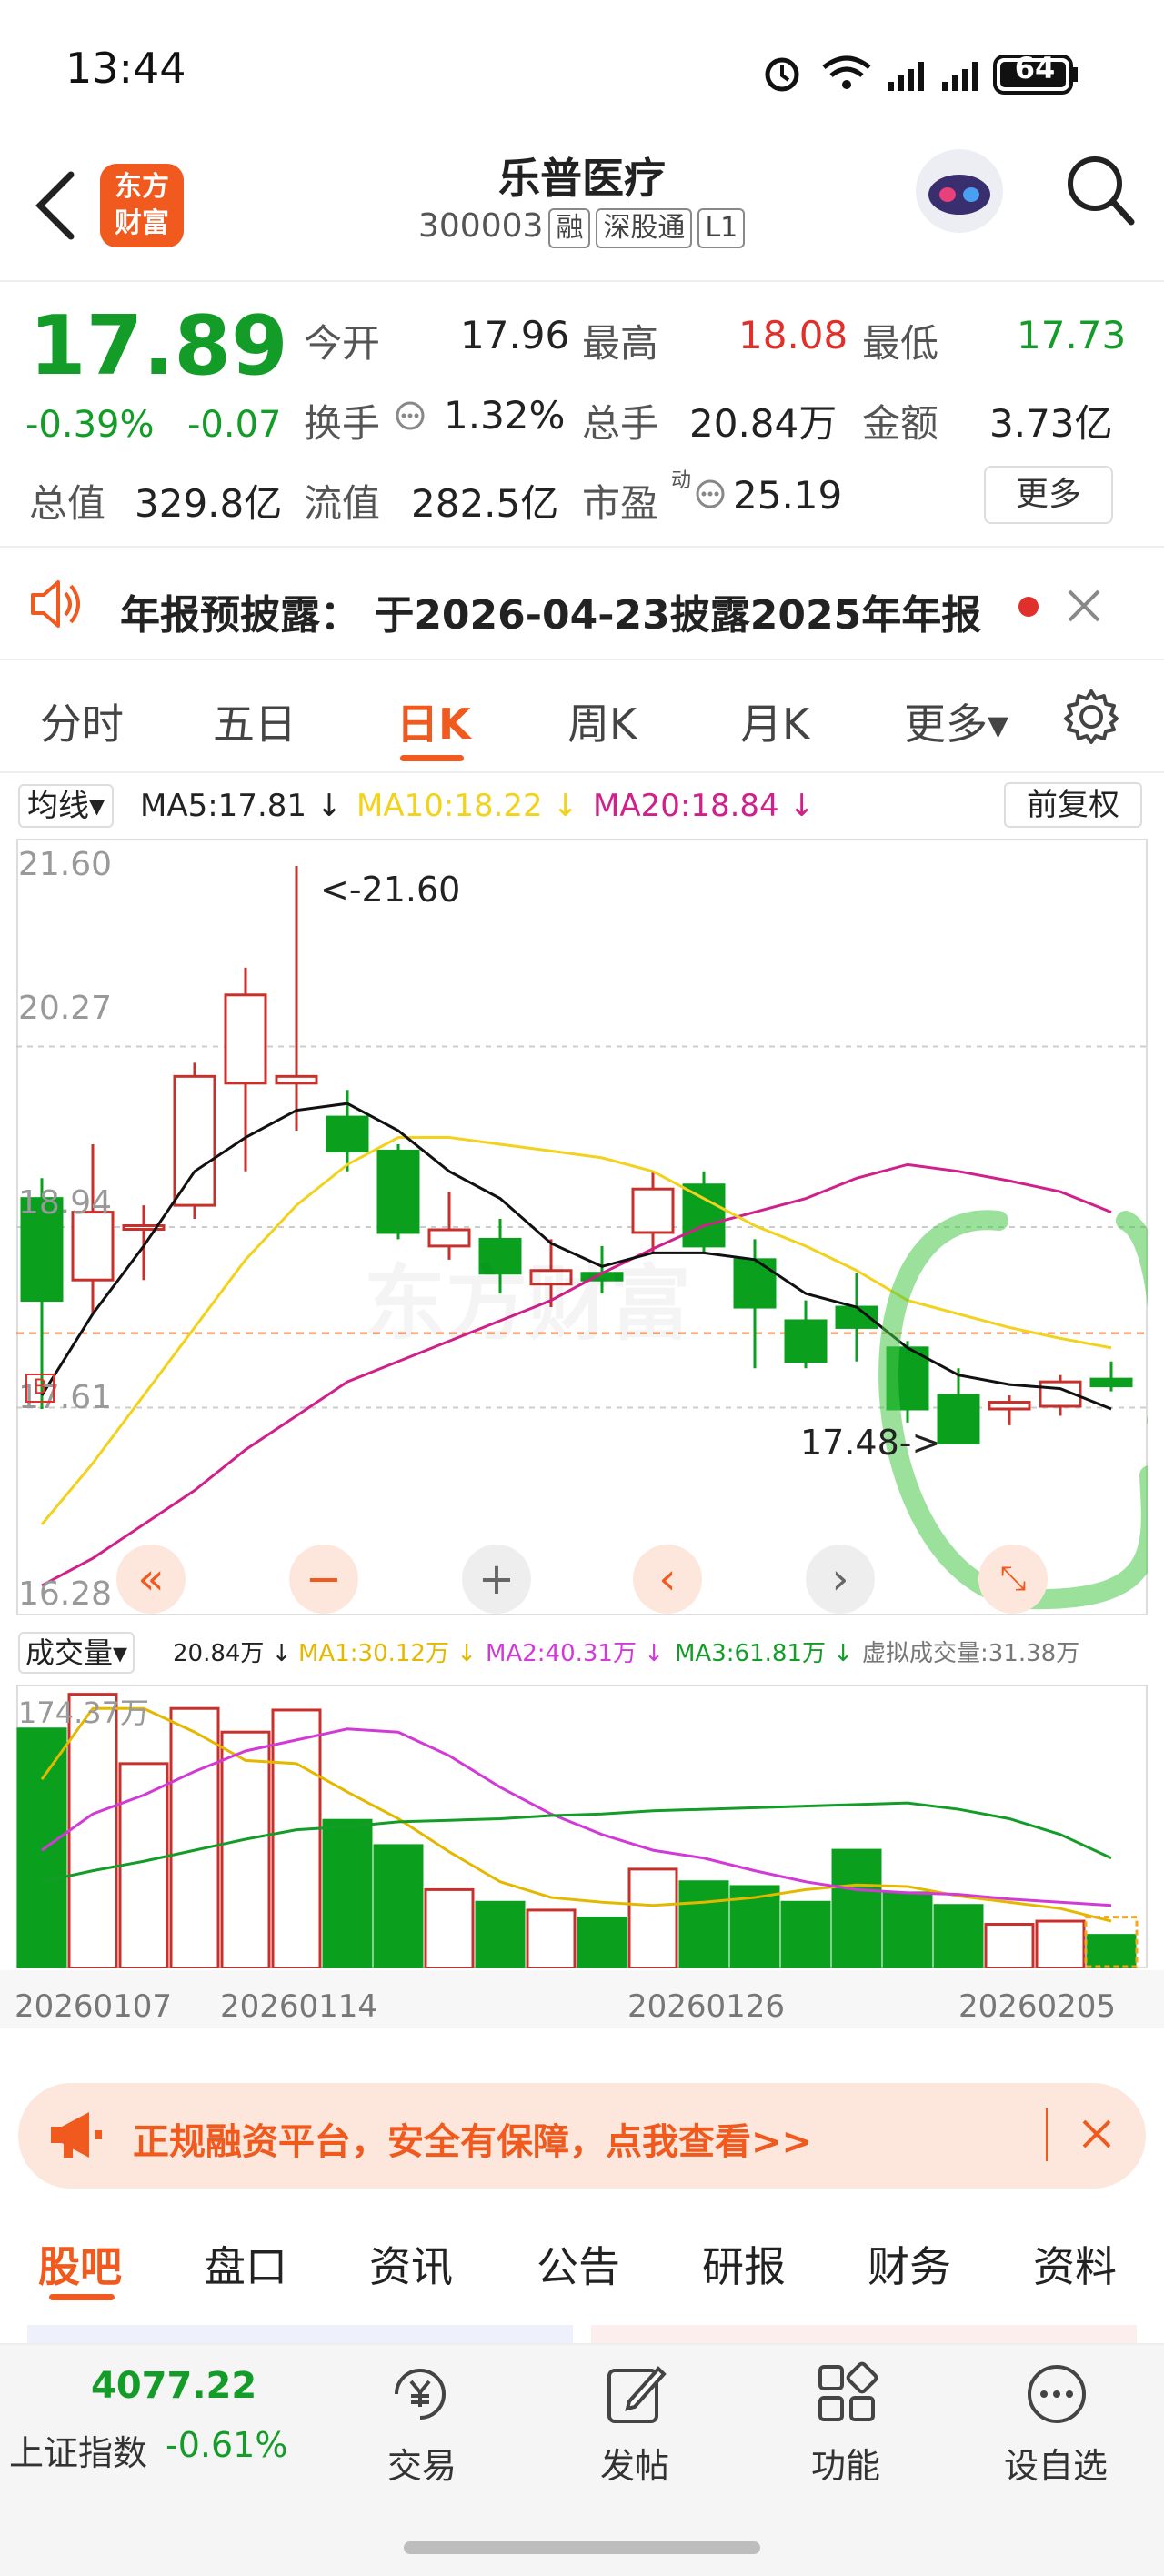 The image size is (1164, 2576). I want to click on notice-dot, so click(1029, 607).